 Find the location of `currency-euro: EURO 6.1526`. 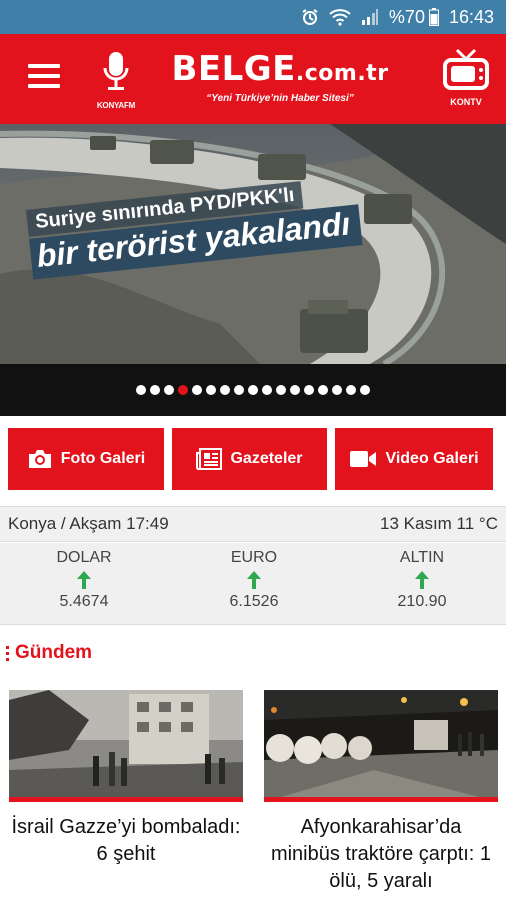

currency-euro: EURO 6.1526 is located at coordinates (254, 580).